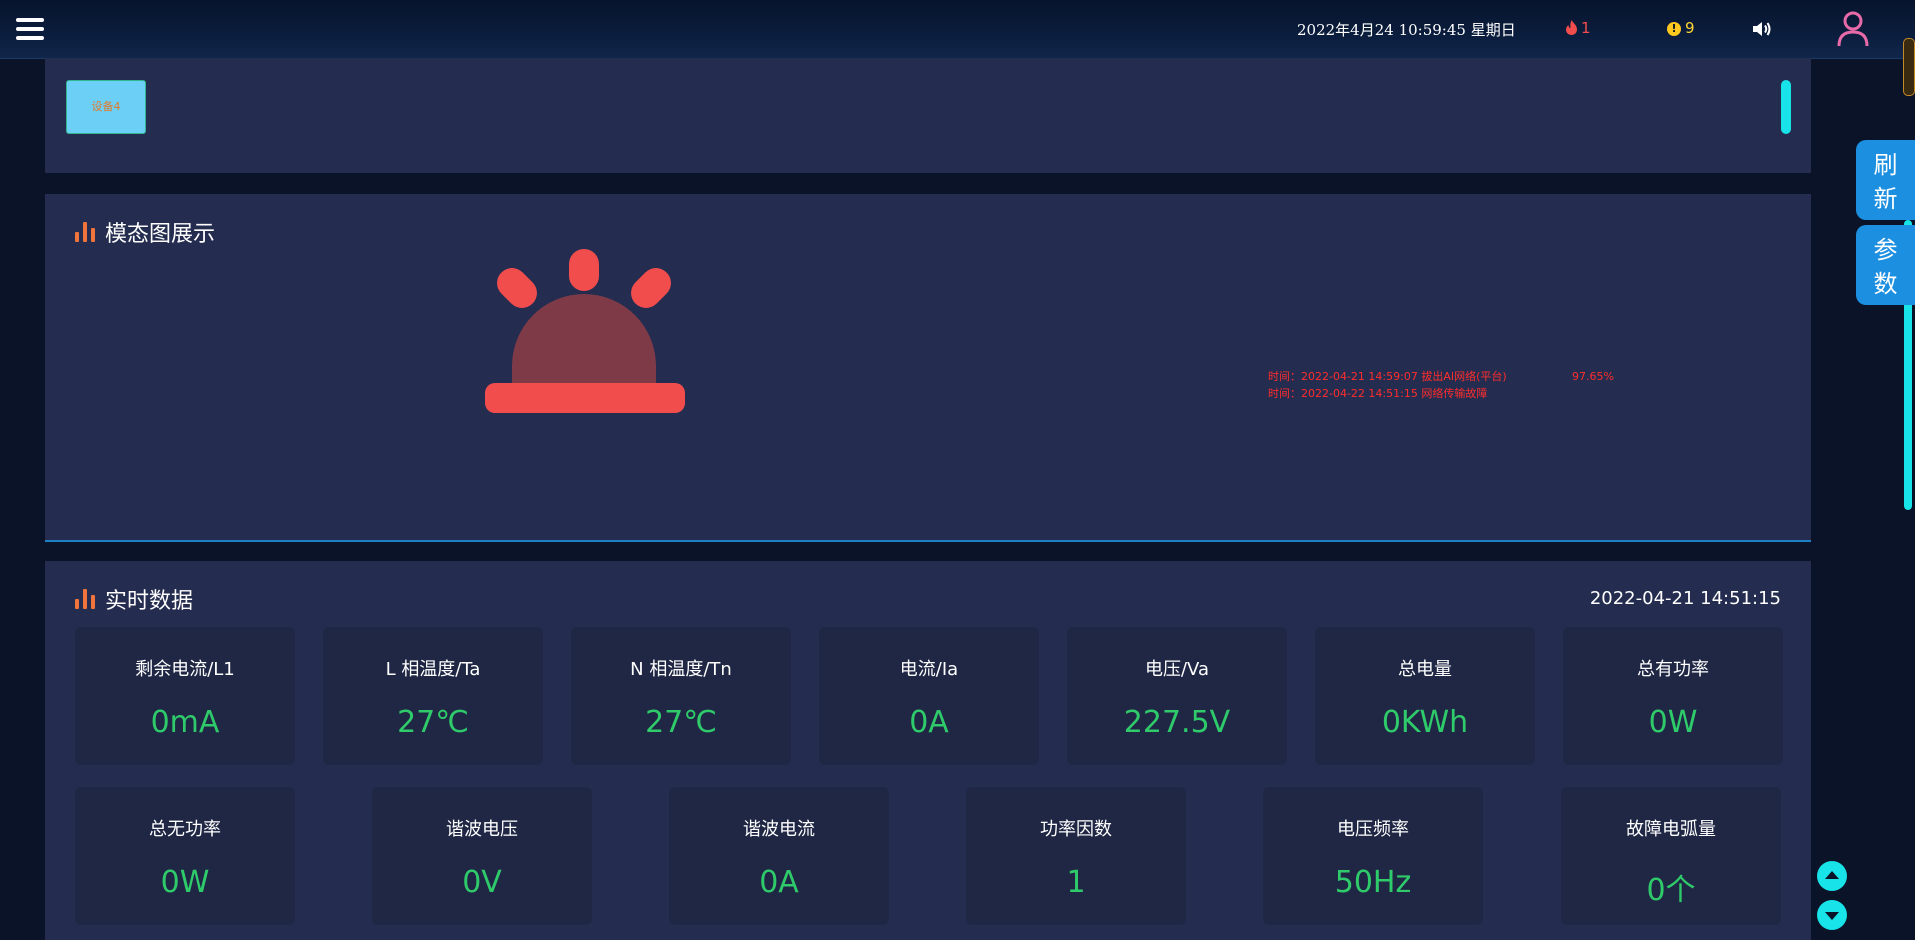 This screenshot has width=1915, height=940. Describe the element at coordinates (1578, 28) in the screenshot. I see `fire-alarm-indicator: 1` at that location.